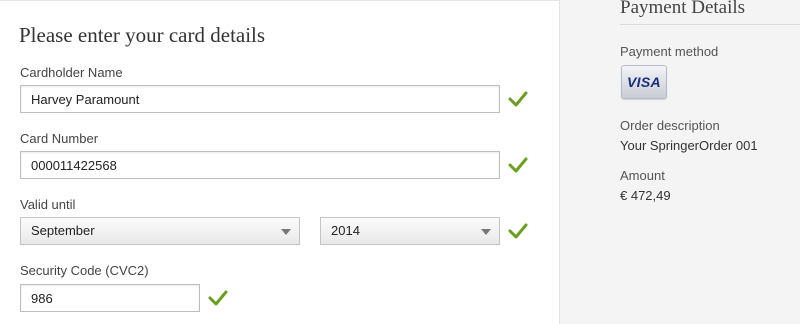  What do you see at coordinates (142, 35) in the screenshot?
I see `form-title: Please enter your card details` at bounding box center [142, 35].